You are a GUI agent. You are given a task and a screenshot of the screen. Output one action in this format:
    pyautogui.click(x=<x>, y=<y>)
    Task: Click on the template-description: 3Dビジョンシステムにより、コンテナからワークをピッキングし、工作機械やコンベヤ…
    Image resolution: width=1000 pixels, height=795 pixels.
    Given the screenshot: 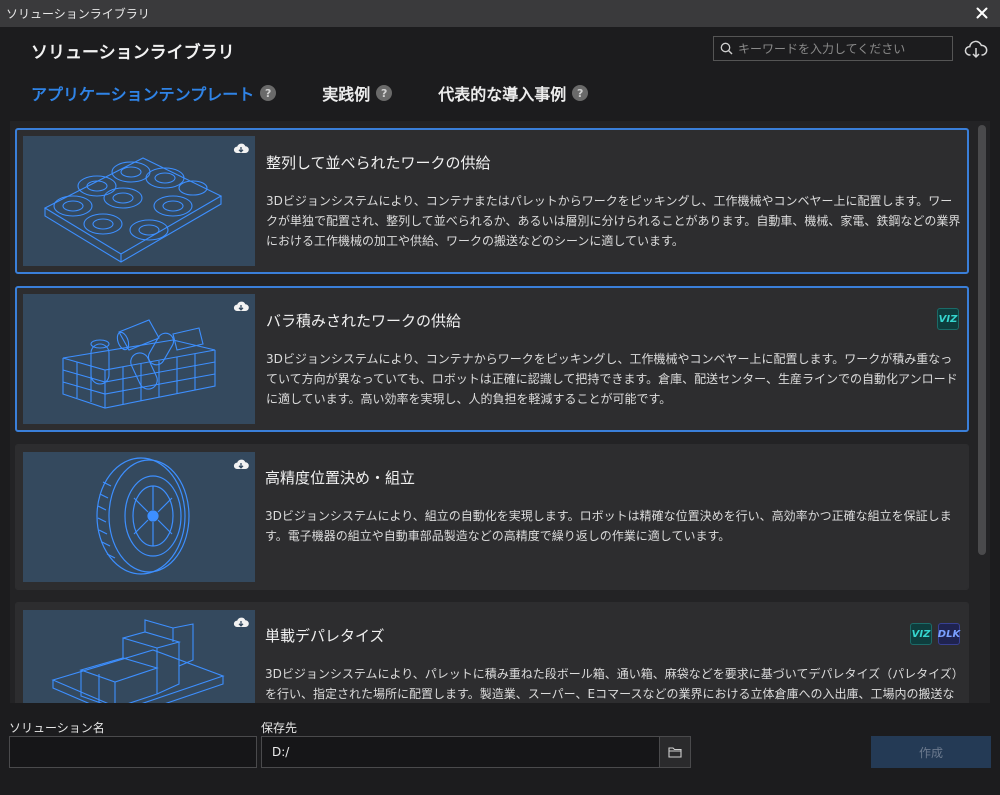 What is the action you would take?
    pyautogui.click(x=612, y=379)
    